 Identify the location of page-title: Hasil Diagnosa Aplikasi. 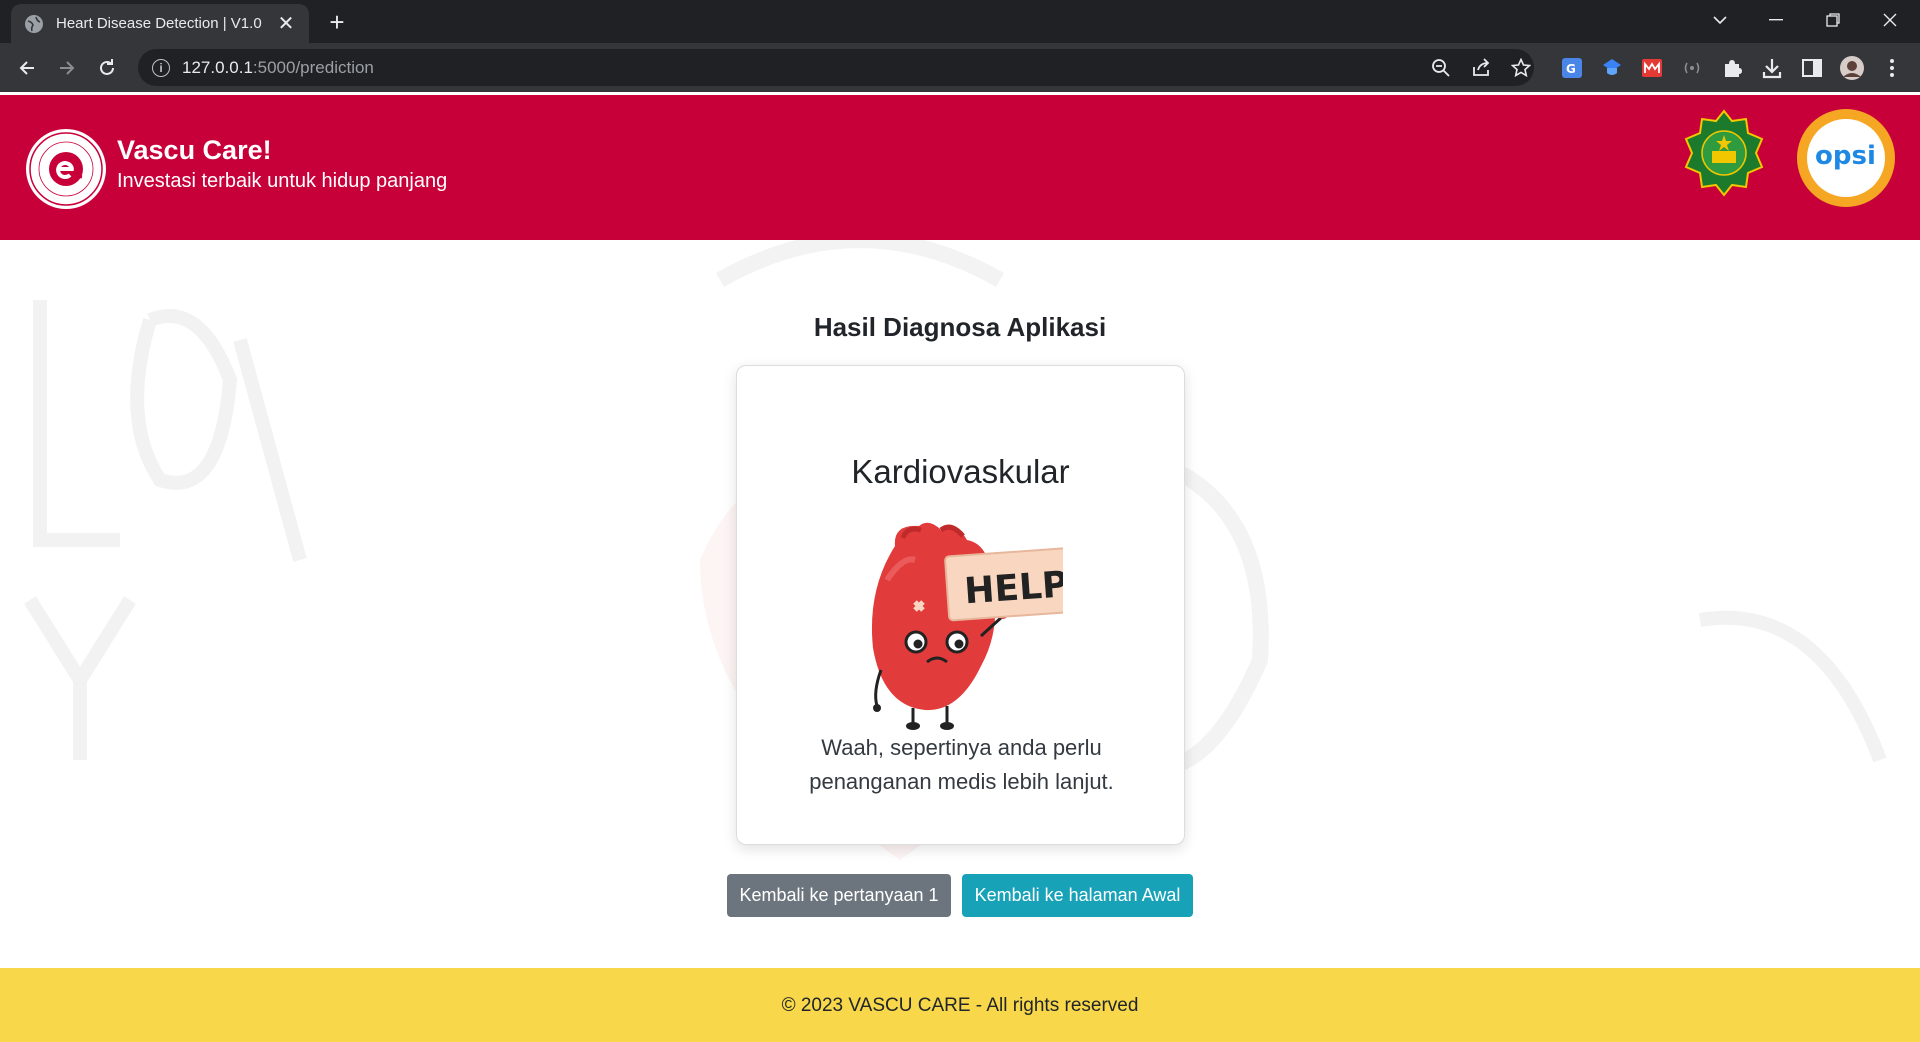
(960, 327).